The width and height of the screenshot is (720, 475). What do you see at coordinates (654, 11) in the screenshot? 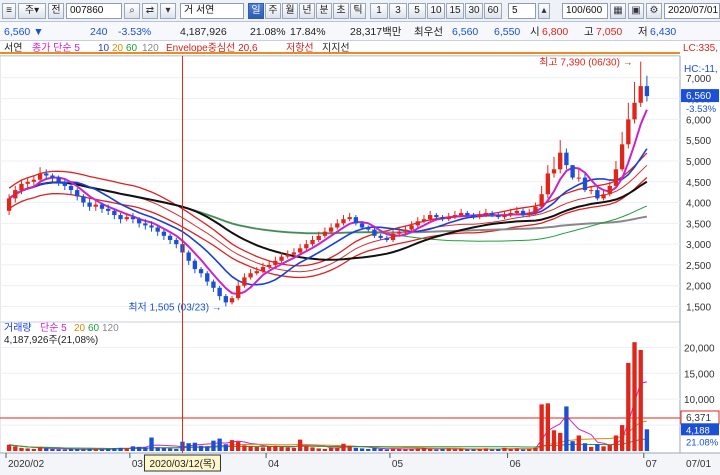
I see `settings-icon: ⚙` at bounding box center [654, 11].